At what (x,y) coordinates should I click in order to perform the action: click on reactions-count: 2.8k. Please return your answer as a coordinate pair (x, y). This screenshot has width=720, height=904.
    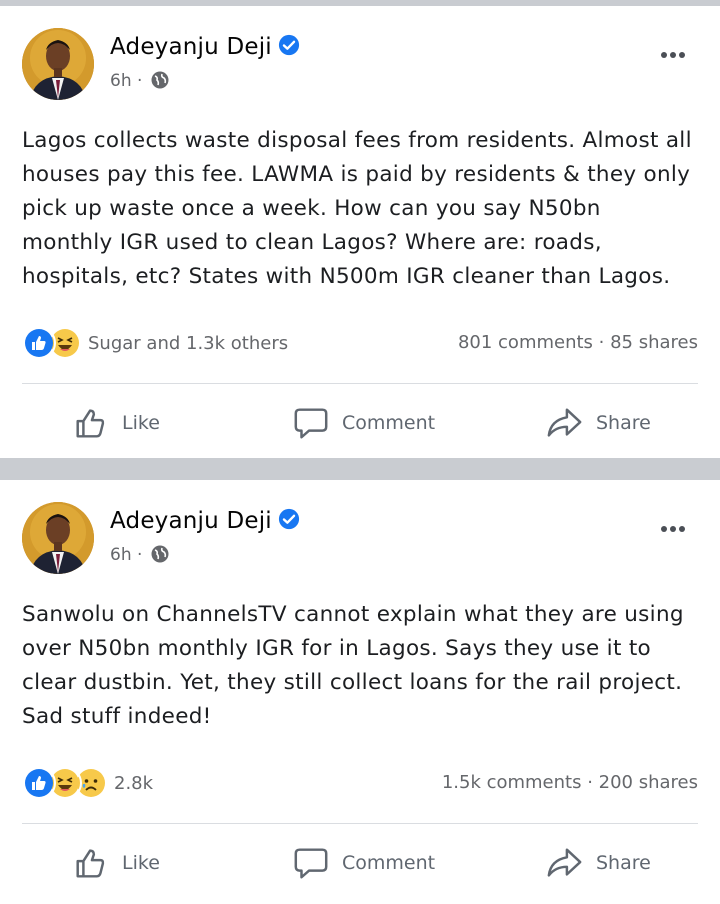
    Looking at the image, I should click on (133, 783).